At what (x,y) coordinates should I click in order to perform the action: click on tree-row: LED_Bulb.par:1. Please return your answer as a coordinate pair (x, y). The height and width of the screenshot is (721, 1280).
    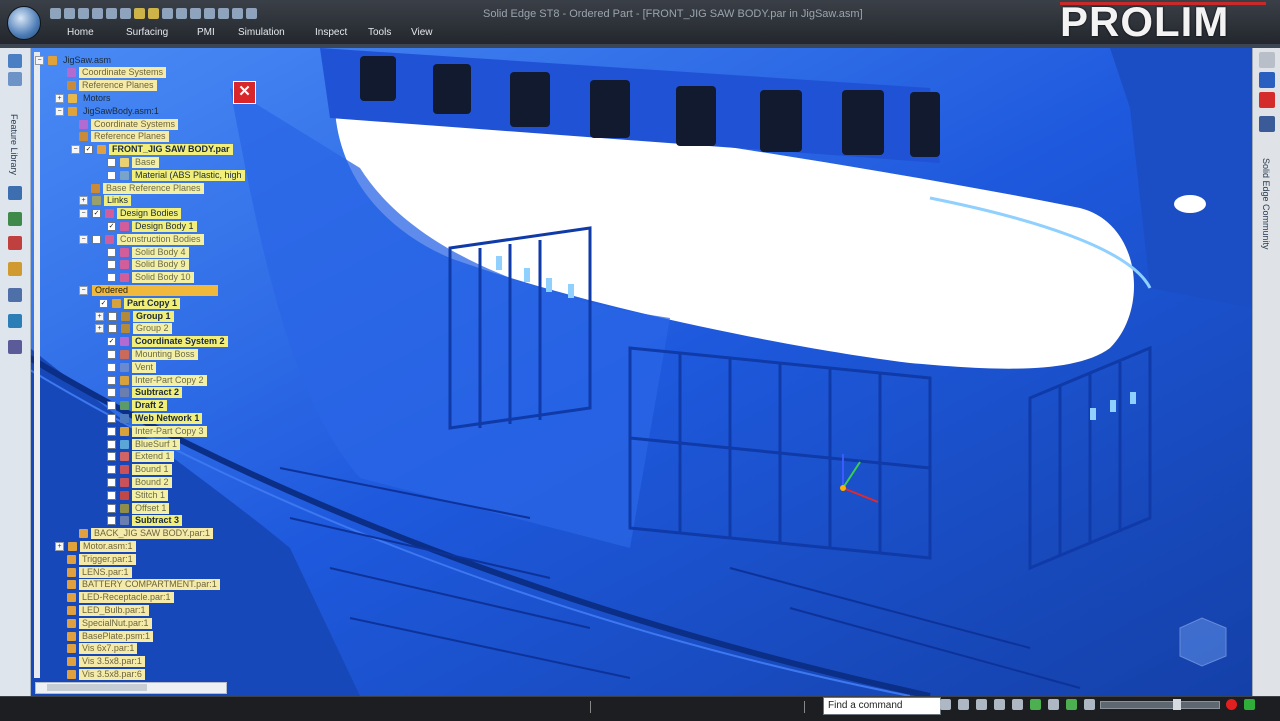
    Looking at the image, I should click on (108, 610).